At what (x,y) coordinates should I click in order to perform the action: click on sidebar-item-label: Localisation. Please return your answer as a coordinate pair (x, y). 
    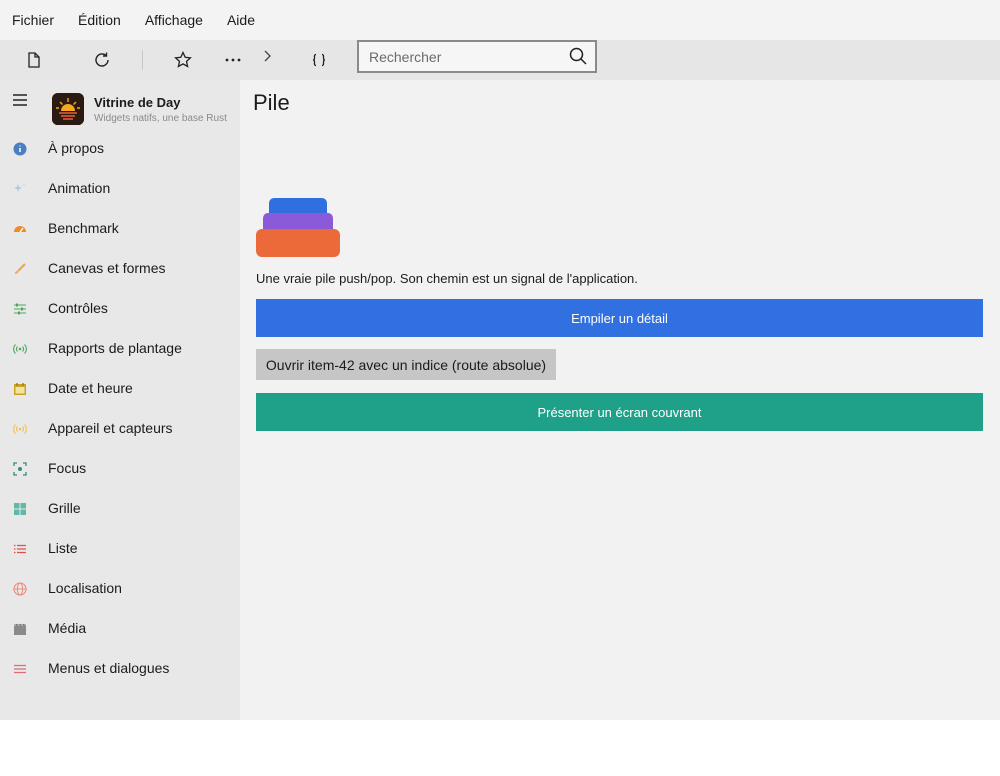
    Looking at the image, I should click on (85, 588).